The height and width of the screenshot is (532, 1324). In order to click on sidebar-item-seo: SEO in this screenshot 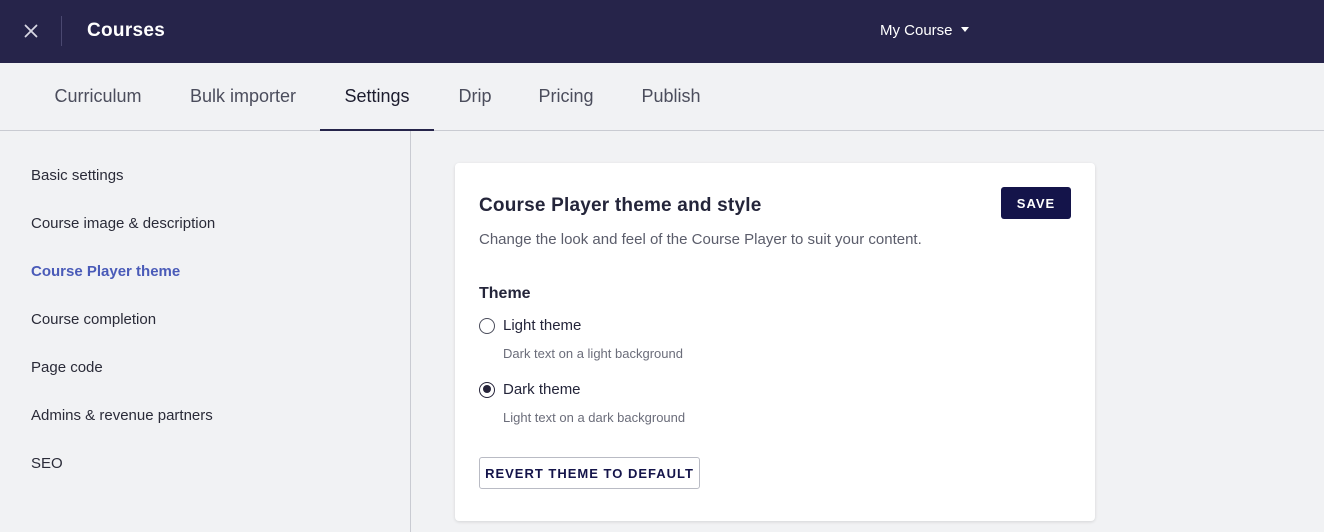, I will do `click(47, 463)`.